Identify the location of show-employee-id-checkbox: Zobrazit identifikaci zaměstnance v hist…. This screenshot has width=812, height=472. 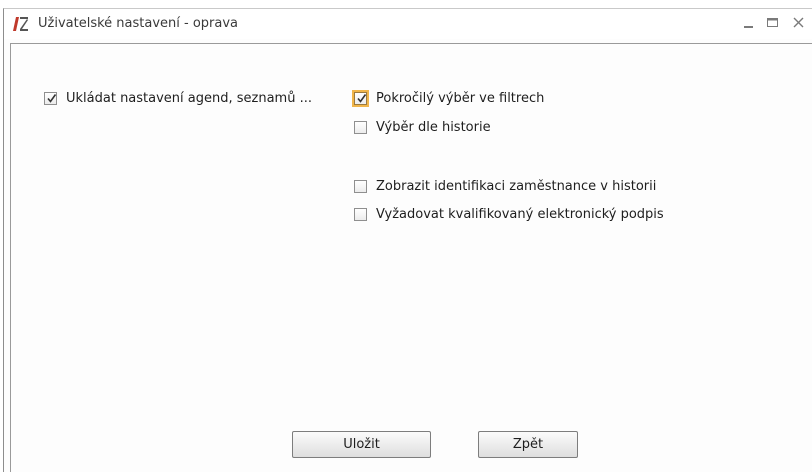
(505, 186).